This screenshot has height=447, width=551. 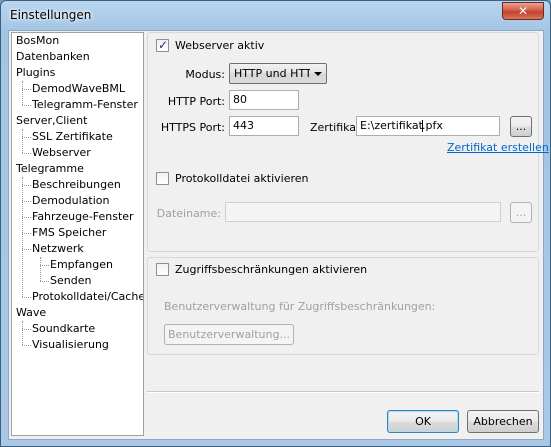 I want to click on webserver-enable-checkbox, so click(x=162, y=45).